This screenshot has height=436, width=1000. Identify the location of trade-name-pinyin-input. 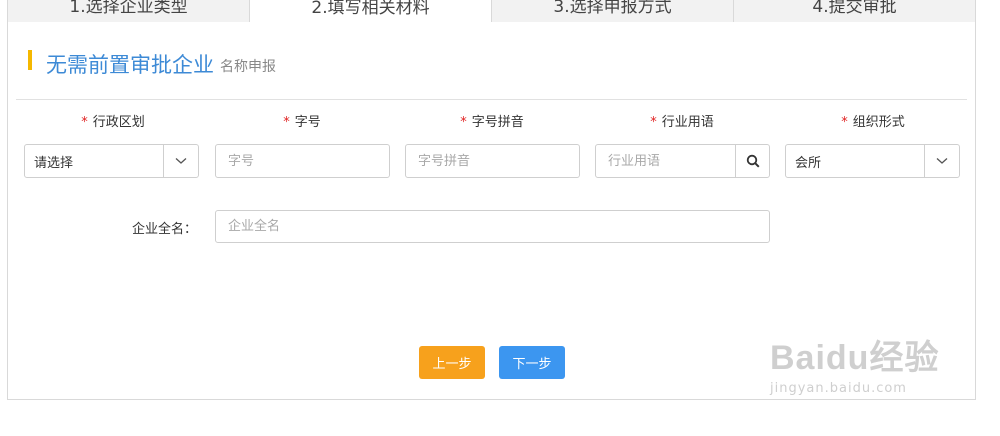
(492, 161).